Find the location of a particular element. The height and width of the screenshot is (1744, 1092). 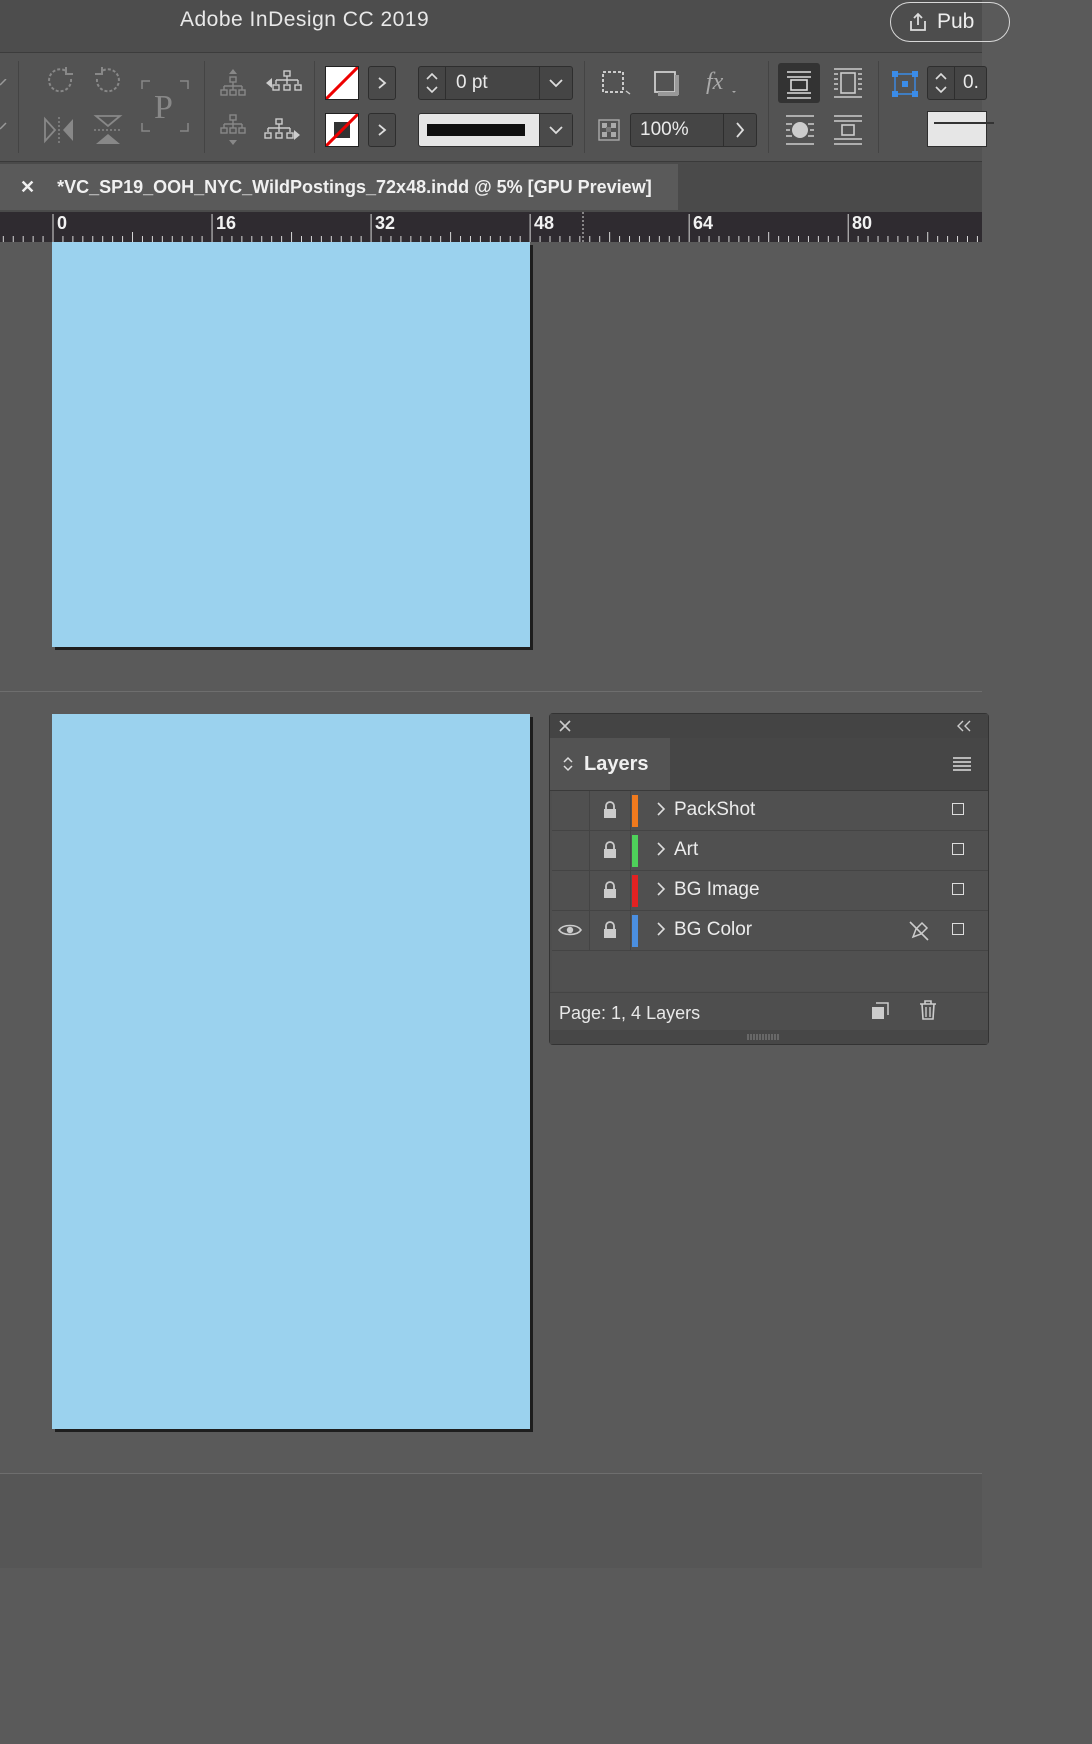

ruler-label: 16 is located at coordinates (226, 223).